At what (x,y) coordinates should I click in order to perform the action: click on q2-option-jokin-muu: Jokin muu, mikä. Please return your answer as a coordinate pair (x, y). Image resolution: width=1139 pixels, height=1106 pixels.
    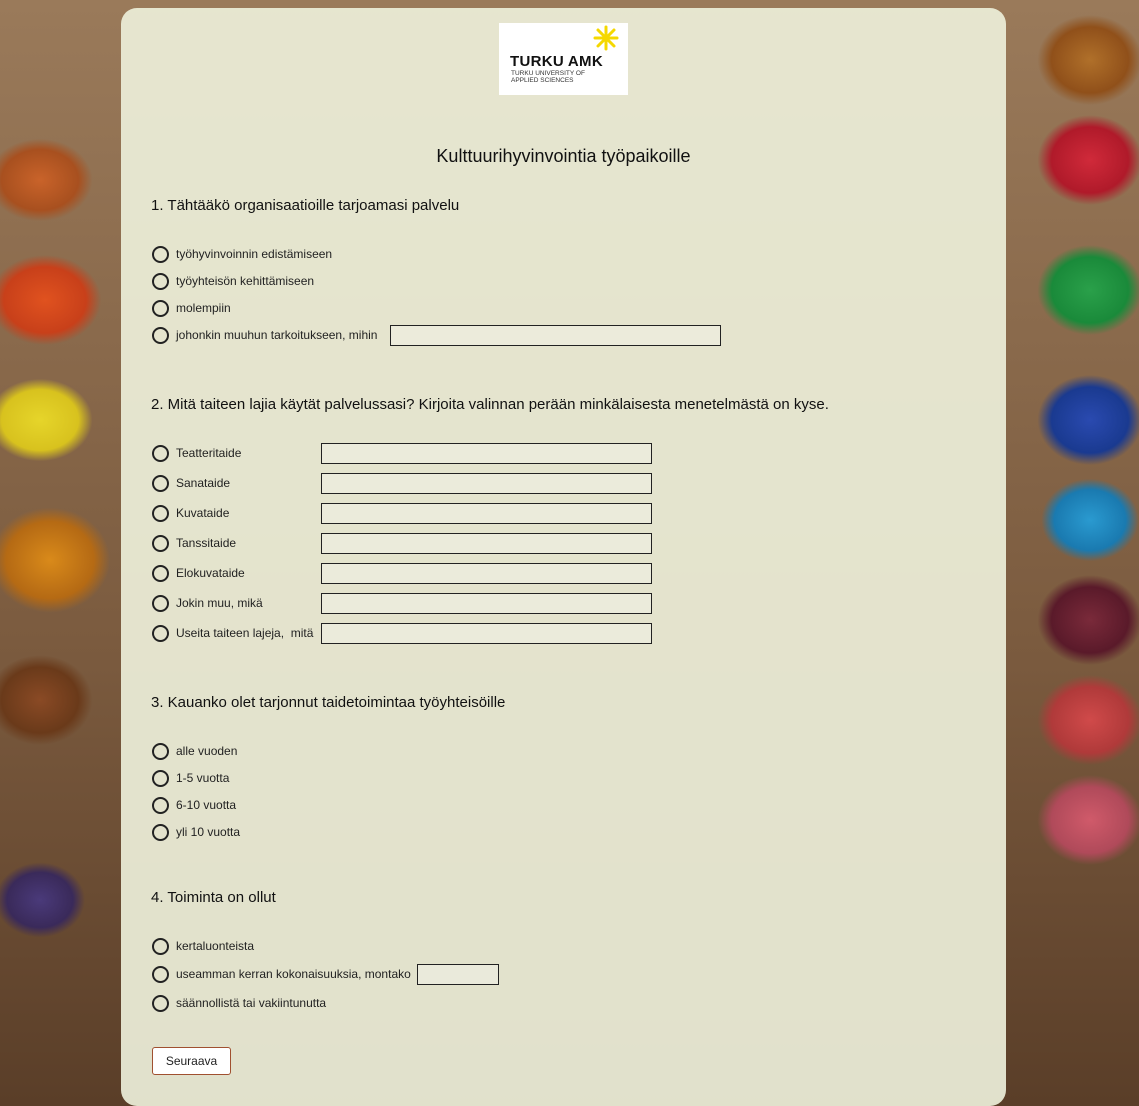
    Looking at the image, I should click on (207, 603).